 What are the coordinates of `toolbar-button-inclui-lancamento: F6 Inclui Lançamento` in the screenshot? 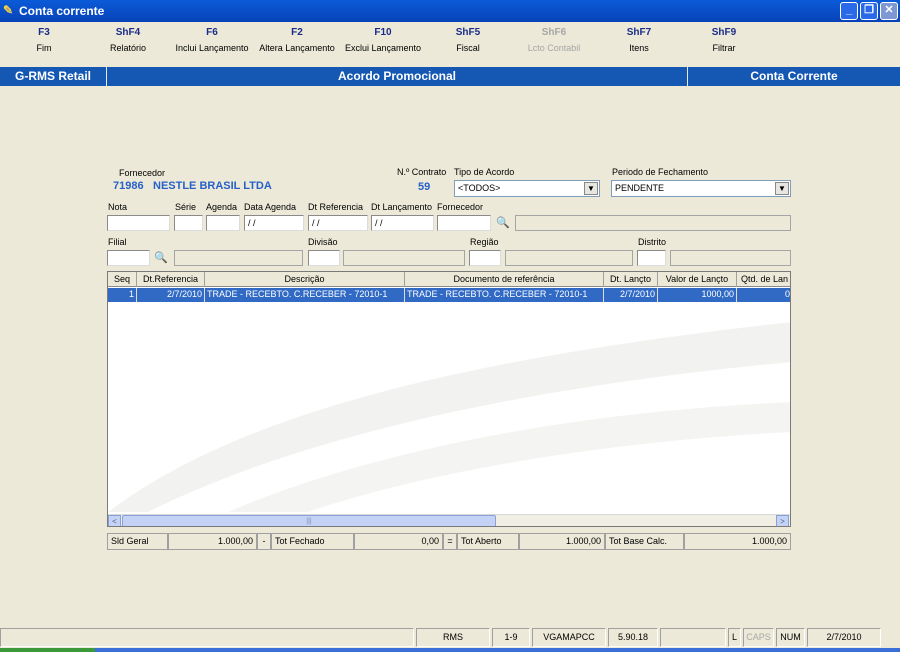 It's located at (212, 40).